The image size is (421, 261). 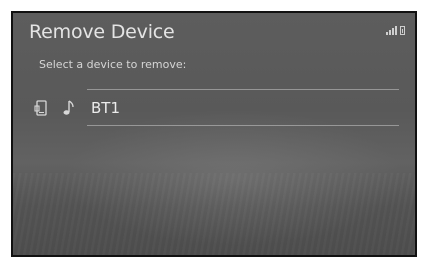 What do you see at coordinates (102, 32) in the screenshot?
I see `page-title: Remove Device` at bounding box center [102, 32].